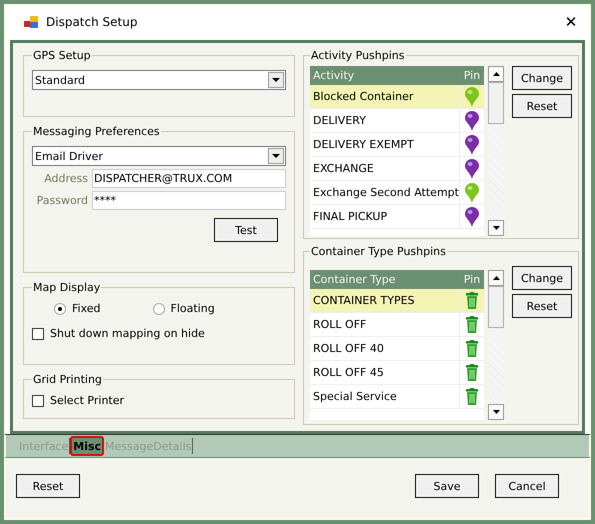  I want to click on column-header: Container Type, so click(354, 279).